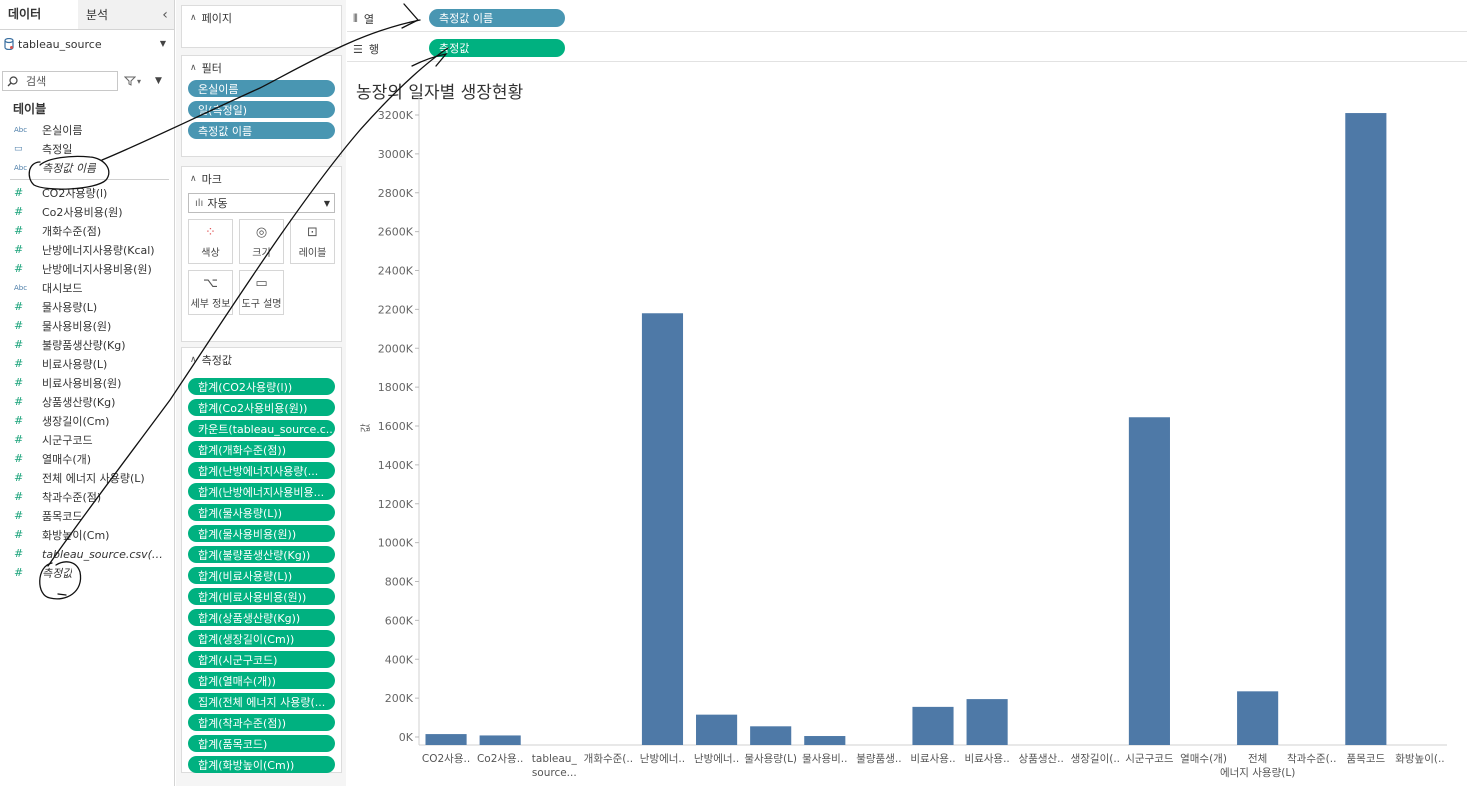 Image resolution: width=1467 pixels, height=786 pixels. Describe the element at coordinates (261, 722) in the screenshot. I see `measure-pill: 합계(착과수준(점))` at that location.